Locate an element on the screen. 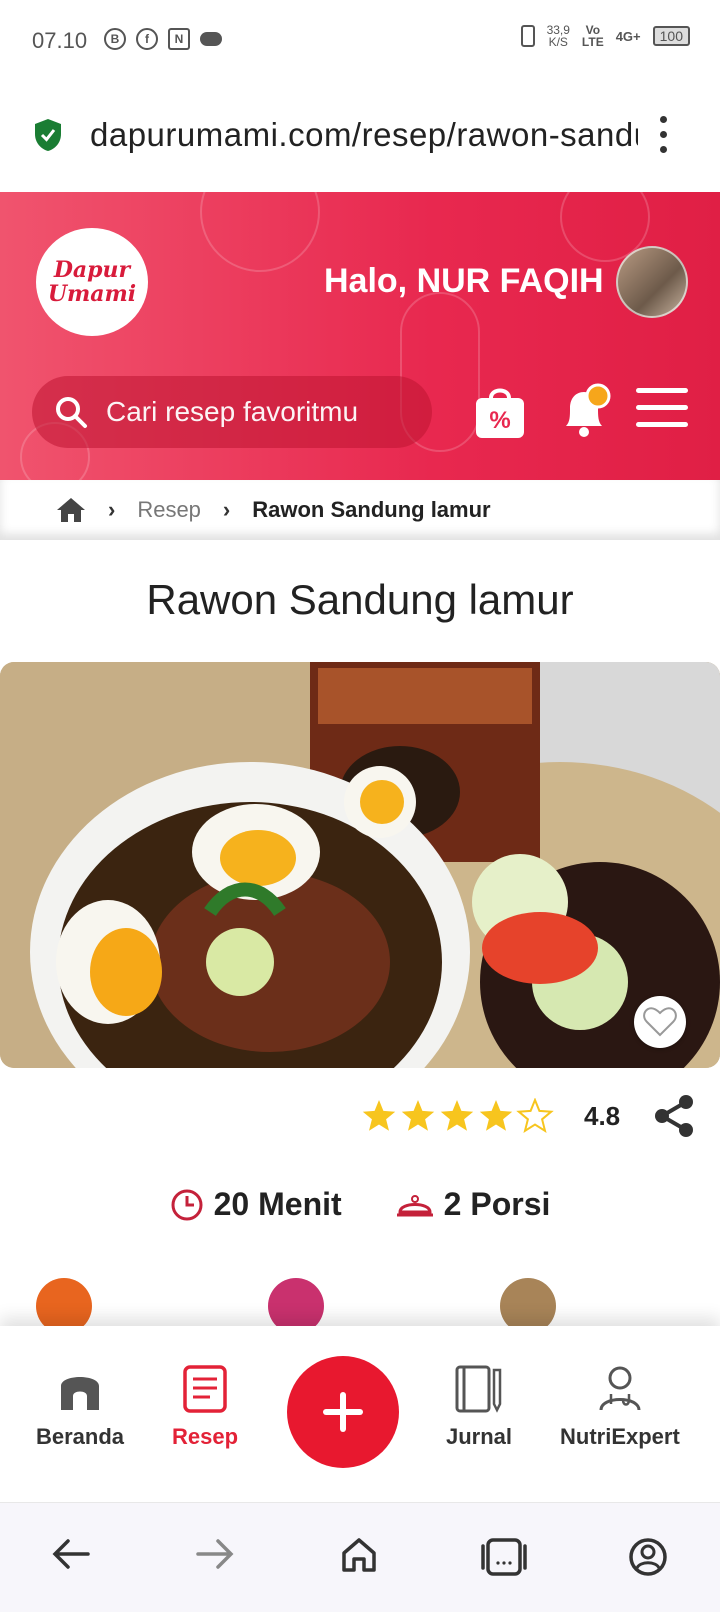 The height and width of the screenshot is (1612, 720). nav-label: NutriExpert is located at coordinates (620, 1436).